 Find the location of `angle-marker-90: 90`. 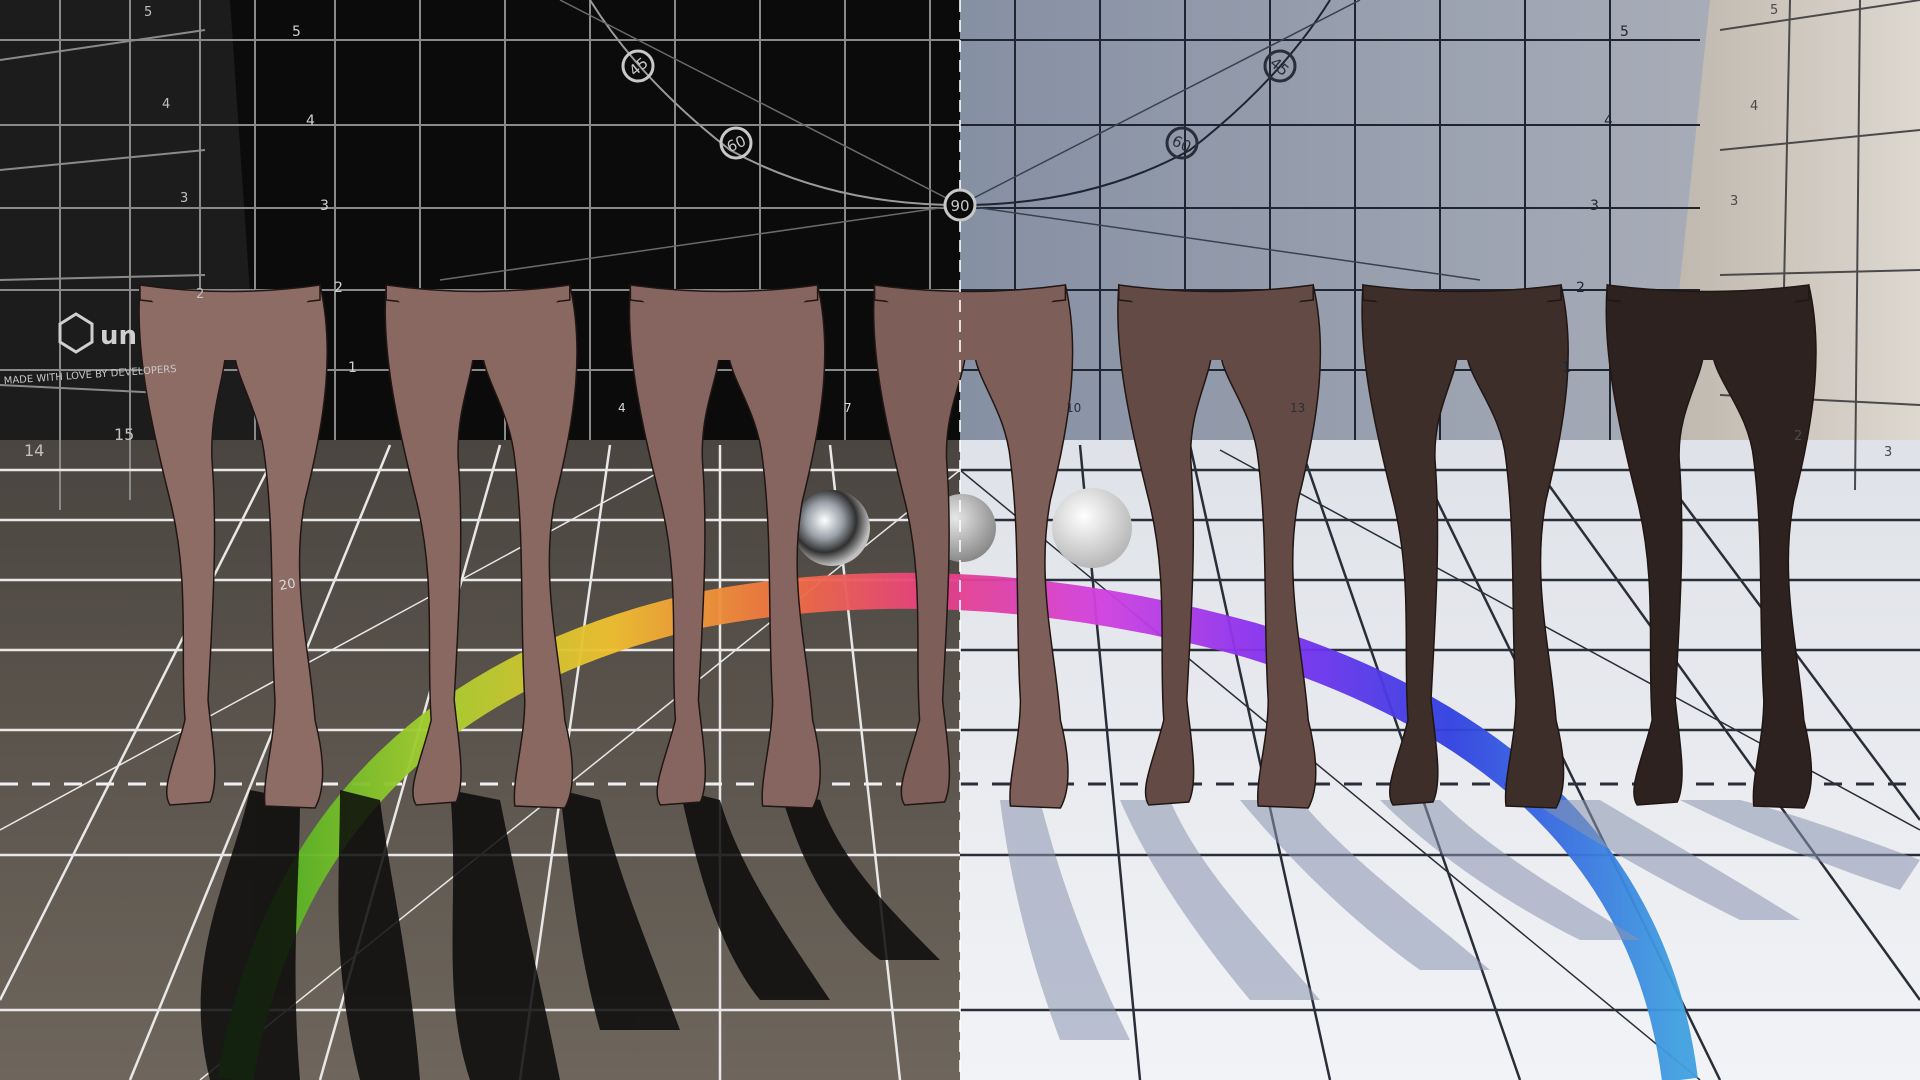

angle-marker-90: 90 is located at coordinates (960, 205).